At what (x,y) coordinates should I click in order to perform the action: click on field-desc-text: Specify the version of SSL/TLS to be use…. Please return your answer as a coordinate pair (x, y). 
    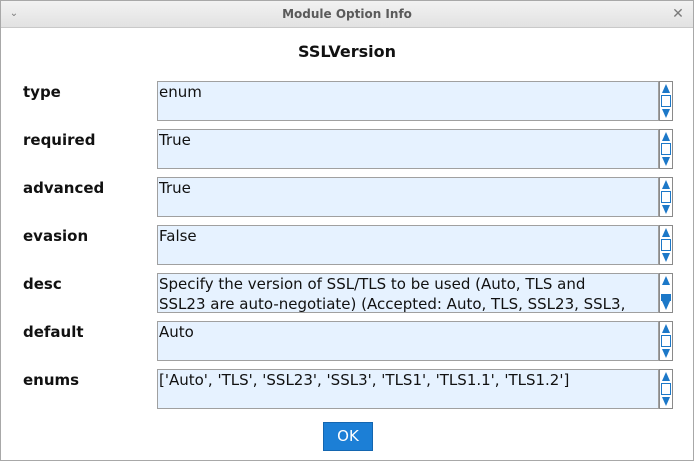
    Looking at the image, I should click on (392, 294).